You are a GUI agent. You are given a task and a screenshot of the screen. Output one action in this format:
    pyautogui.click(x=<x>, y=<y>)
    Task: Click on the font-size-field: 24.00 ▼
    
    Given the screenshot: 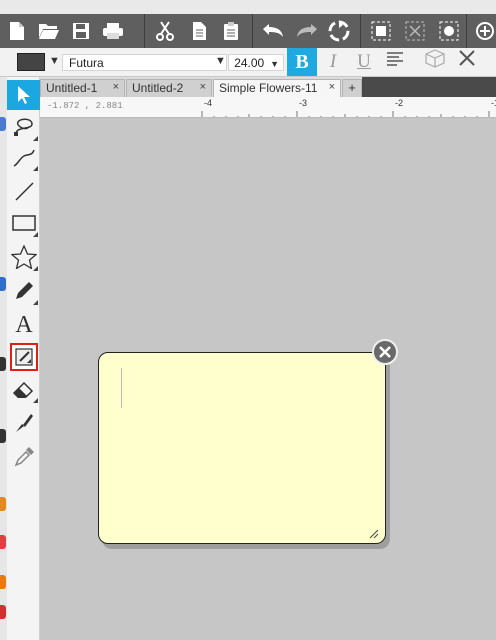 What is the action you would take?
    pyautogui.click(x=256, y=62)
    